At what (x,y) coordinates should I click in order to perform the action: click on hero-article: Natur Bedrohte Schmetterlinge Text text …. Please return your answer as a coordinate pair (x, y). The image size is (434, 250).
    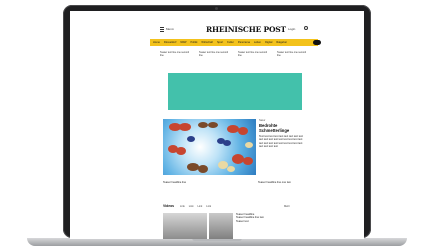
    Looking at the image, I should click on (283, 133).